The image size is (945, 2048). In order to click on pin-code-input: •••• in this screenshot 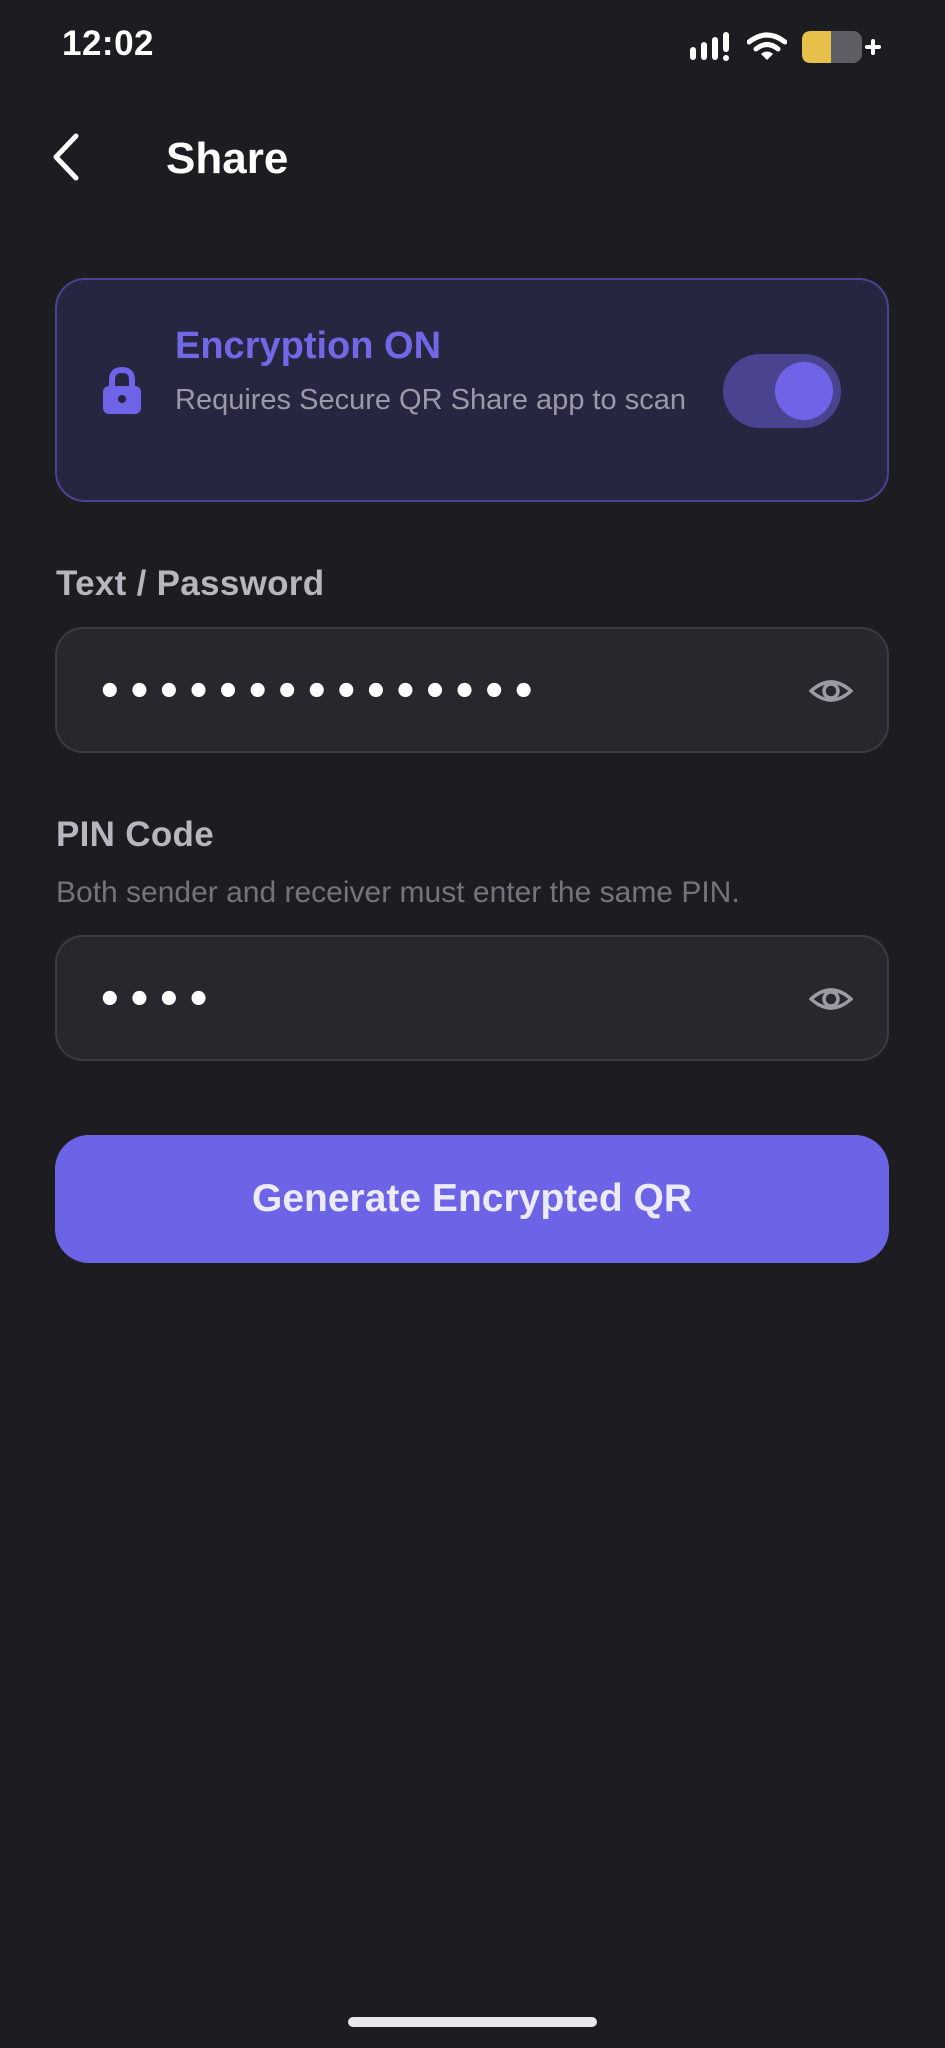, I will do `click(472, 998)`.